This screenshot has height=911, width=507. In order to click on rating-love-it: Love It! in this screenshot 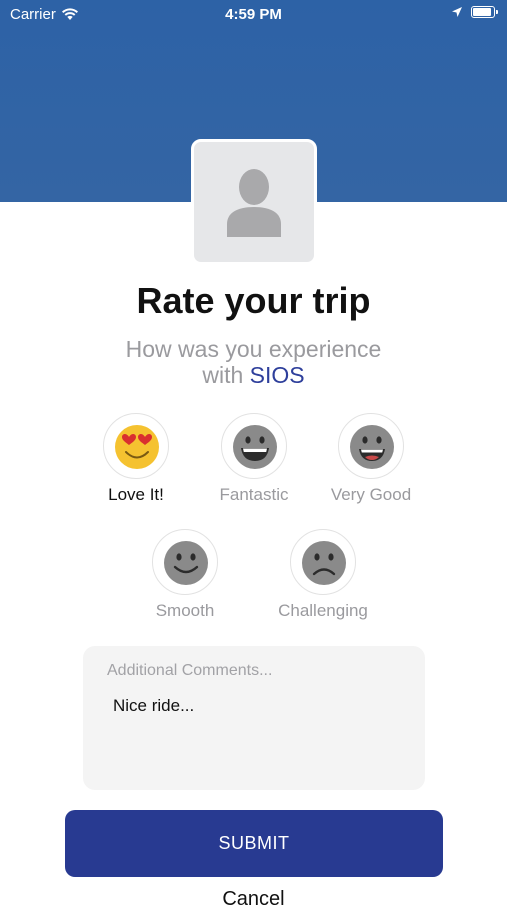, I will do `click(136, 459)`.